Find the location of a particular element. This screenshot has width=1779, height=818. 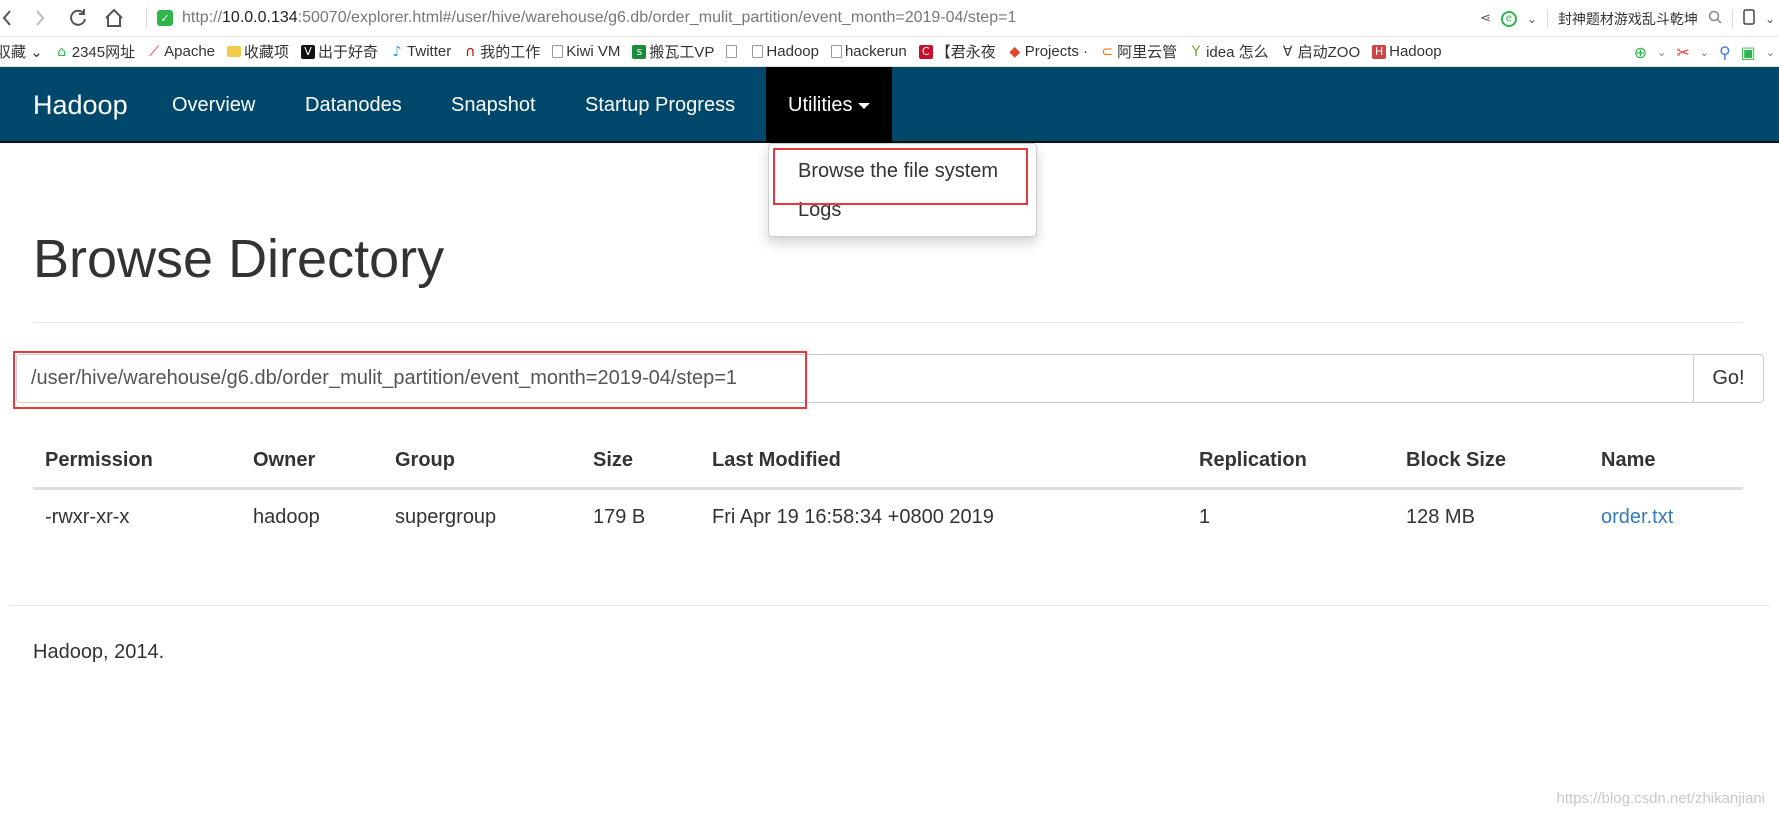

nav-datanodes: Datanodes is located at coordinates (353, 105).